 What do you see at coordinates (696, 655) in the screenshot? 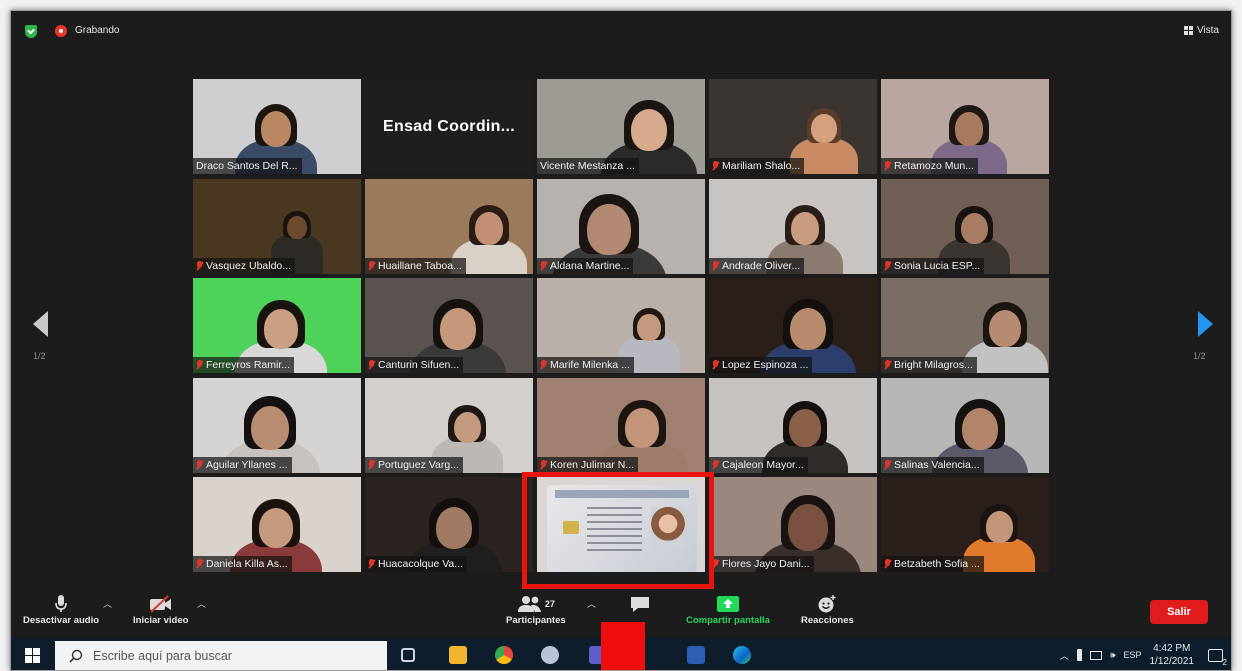
I see `word-icon` at bounding box center [696, 655].